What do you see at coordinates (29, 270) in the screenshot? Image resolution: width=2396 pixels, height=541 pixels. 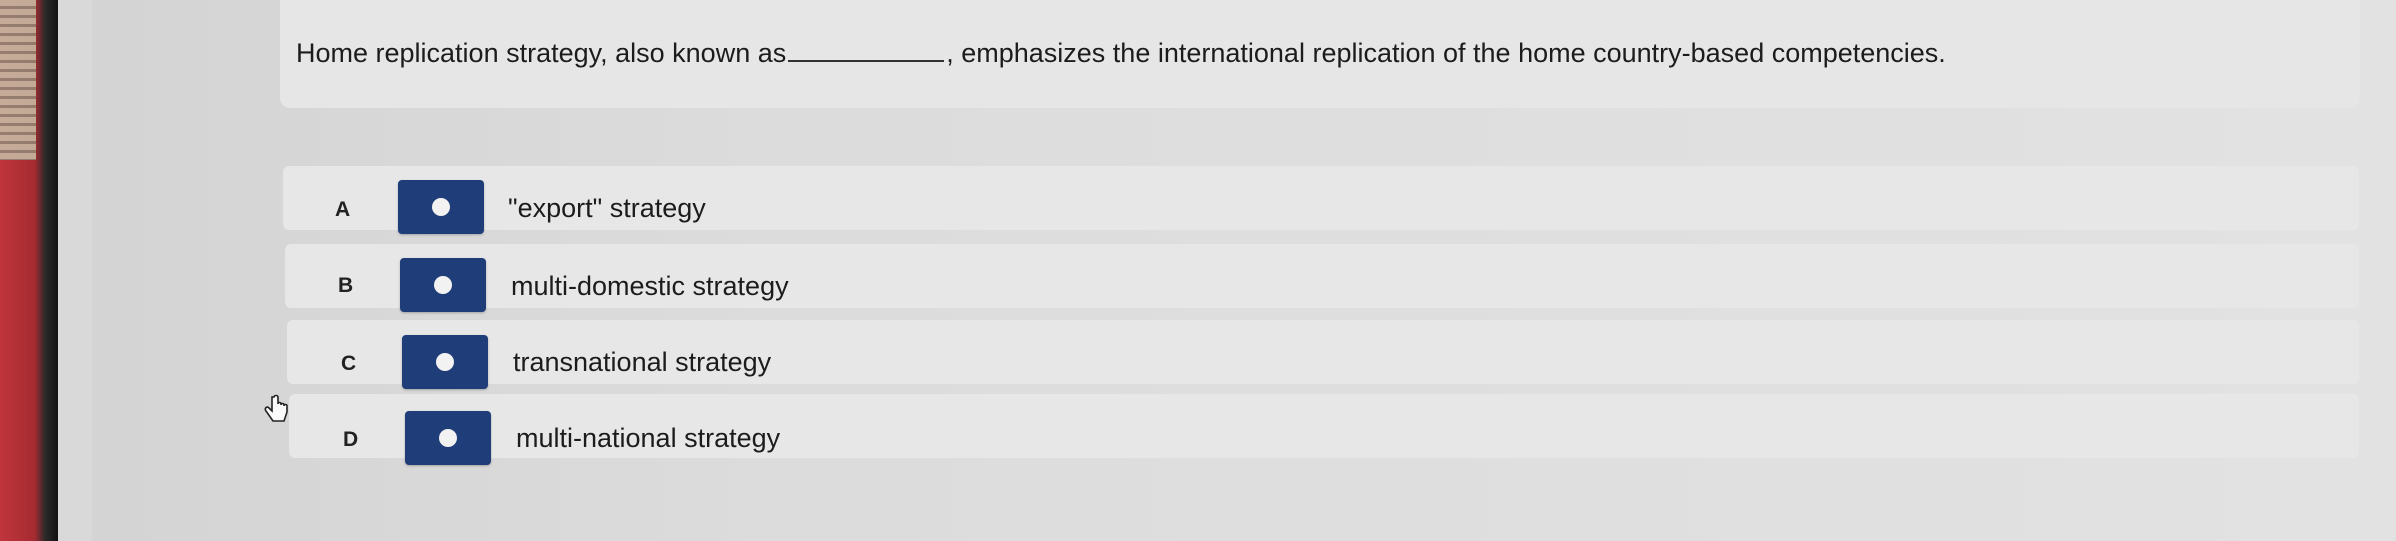 I see `screen-bezel` at bounding box center [29, 270].